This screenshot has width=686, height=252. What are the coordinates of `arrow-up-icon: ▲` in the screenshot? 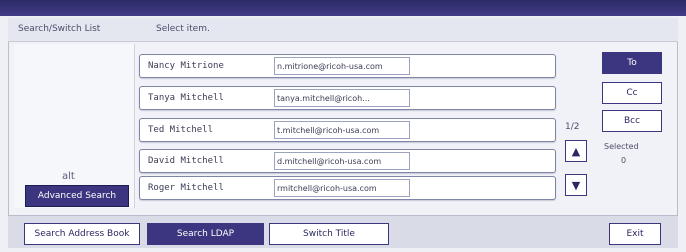 It's located at (576, 151).